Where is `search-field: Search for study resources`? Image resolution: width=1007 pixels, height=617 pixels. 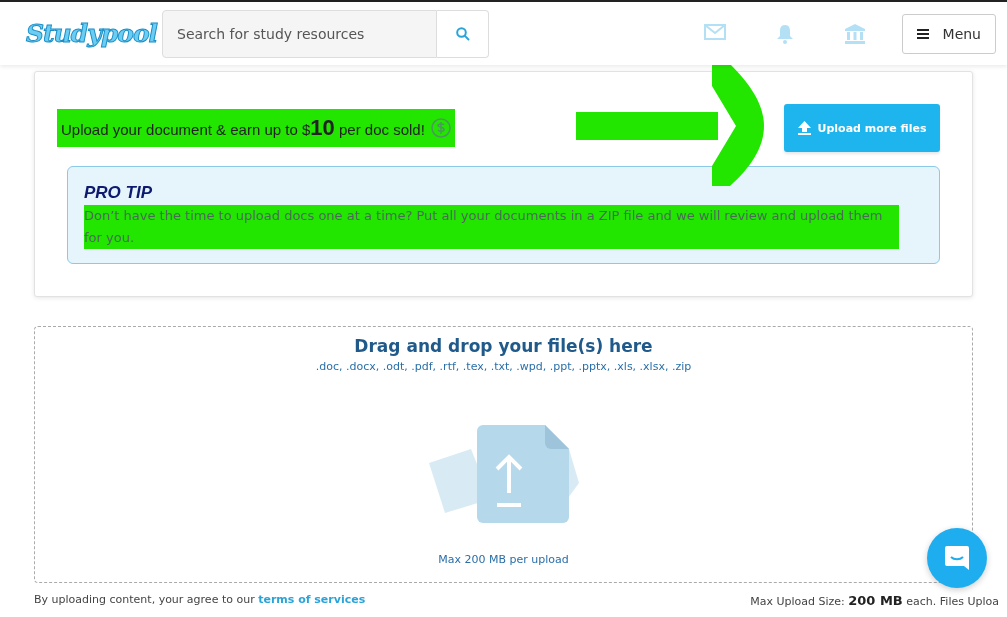
search-field: Search for study resources is located at coordinates (299, 33).